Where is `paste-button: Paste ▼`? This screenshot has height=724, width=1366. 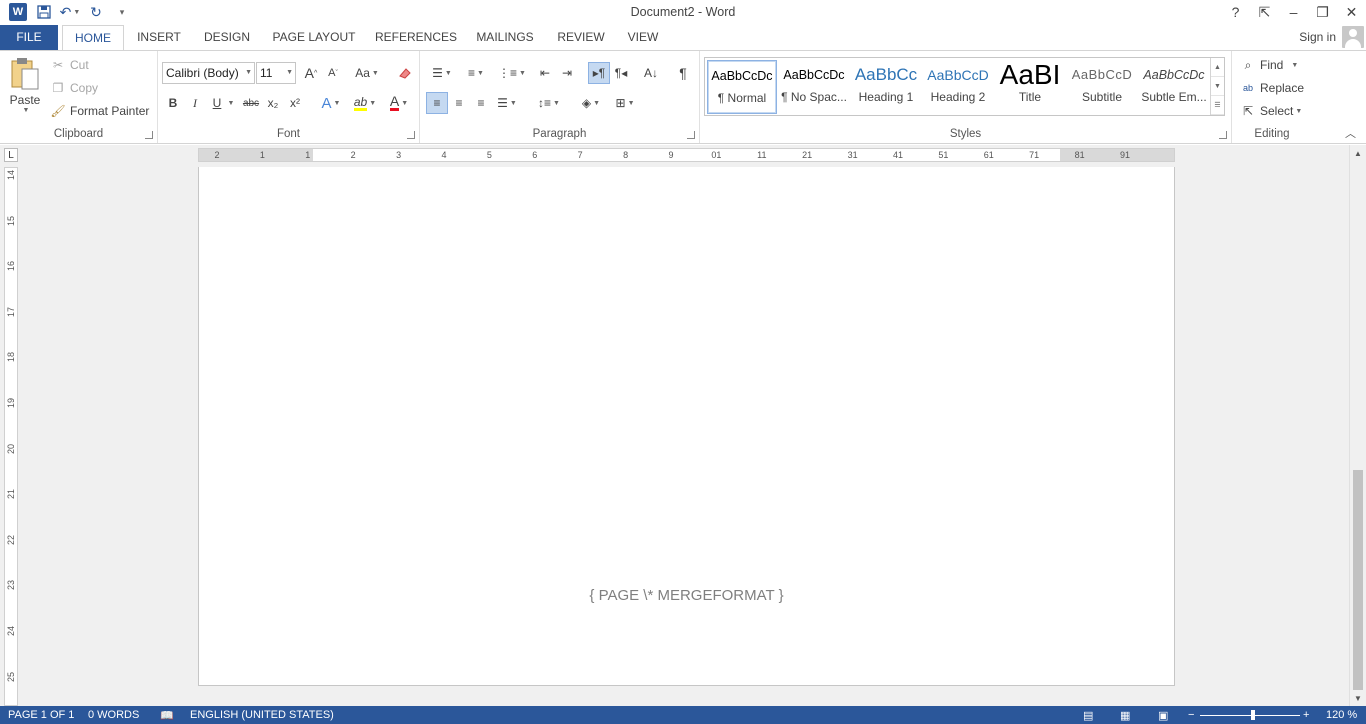
paste-button: Paste ▼ is located at coordinates (25, 85).